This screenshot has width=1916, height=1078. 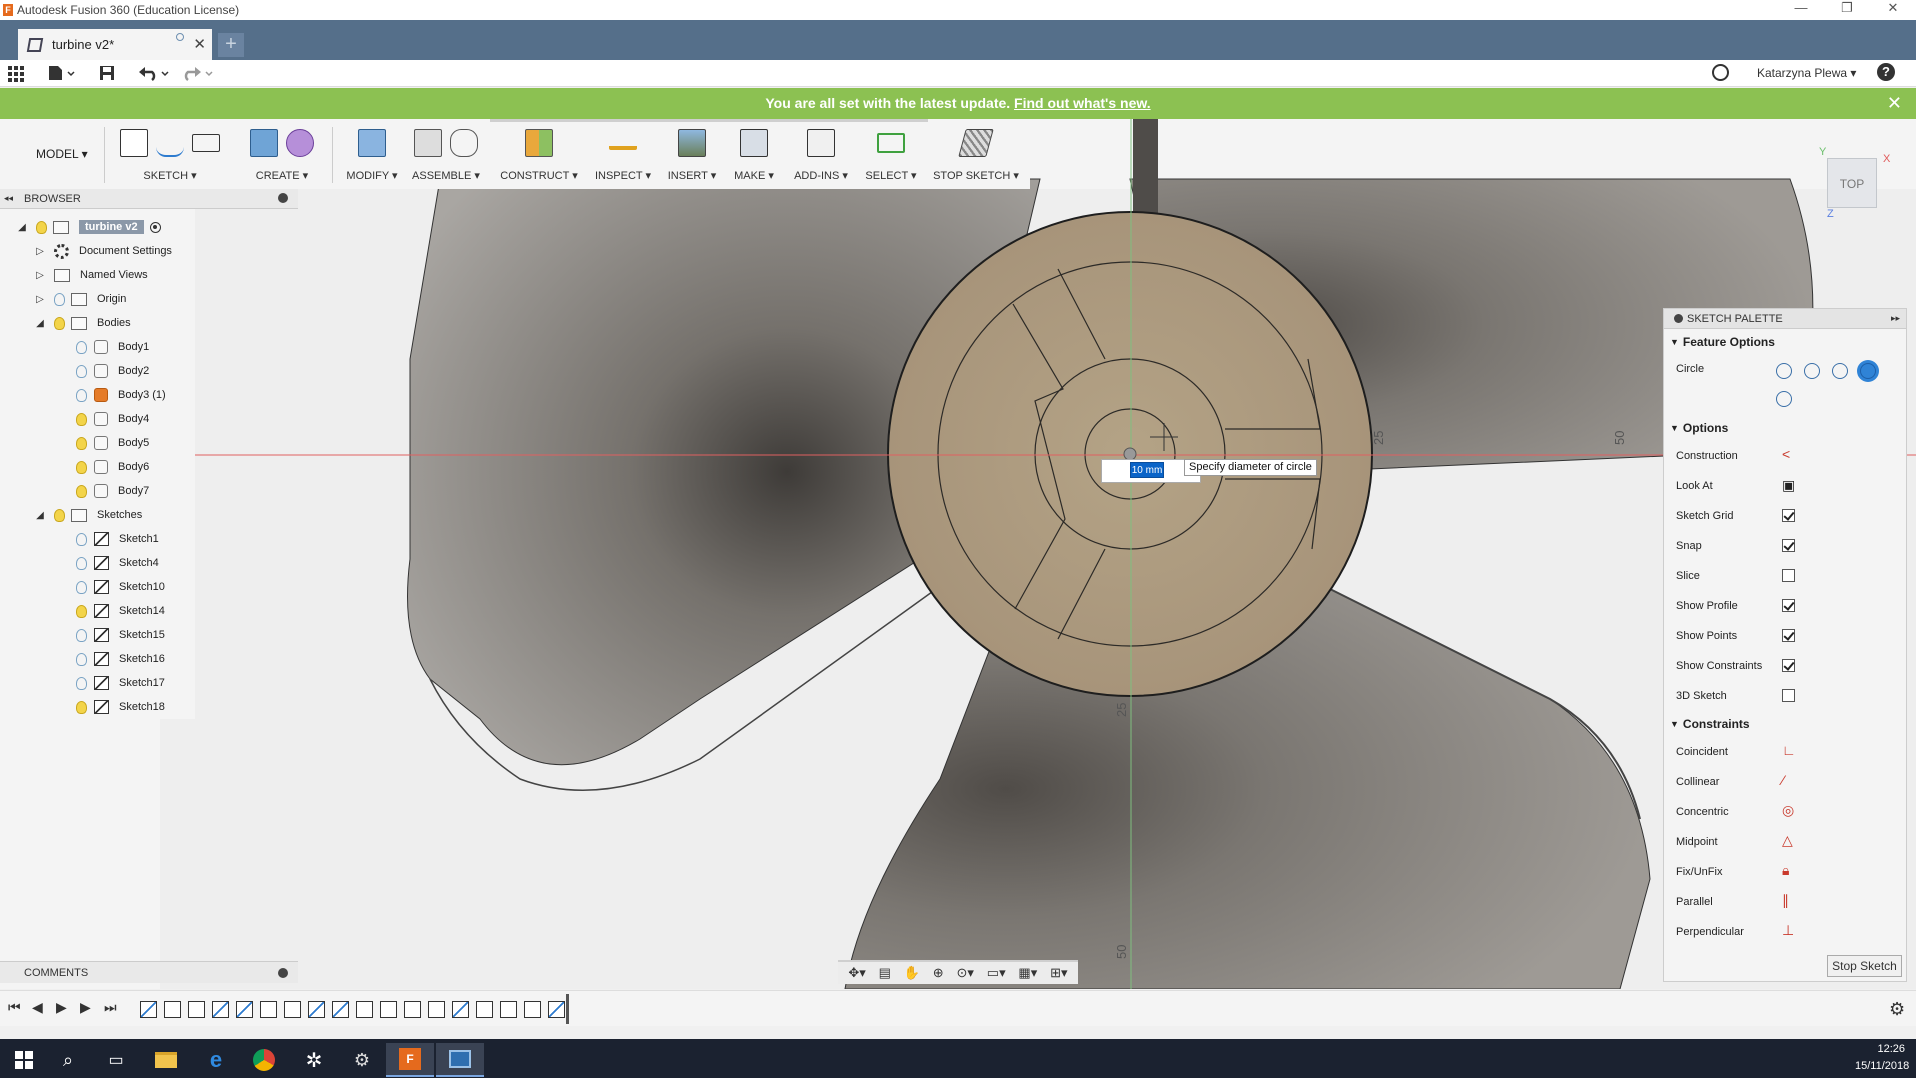 I want to click on option-show-points: Show Points, so click(x=1785, y=636).